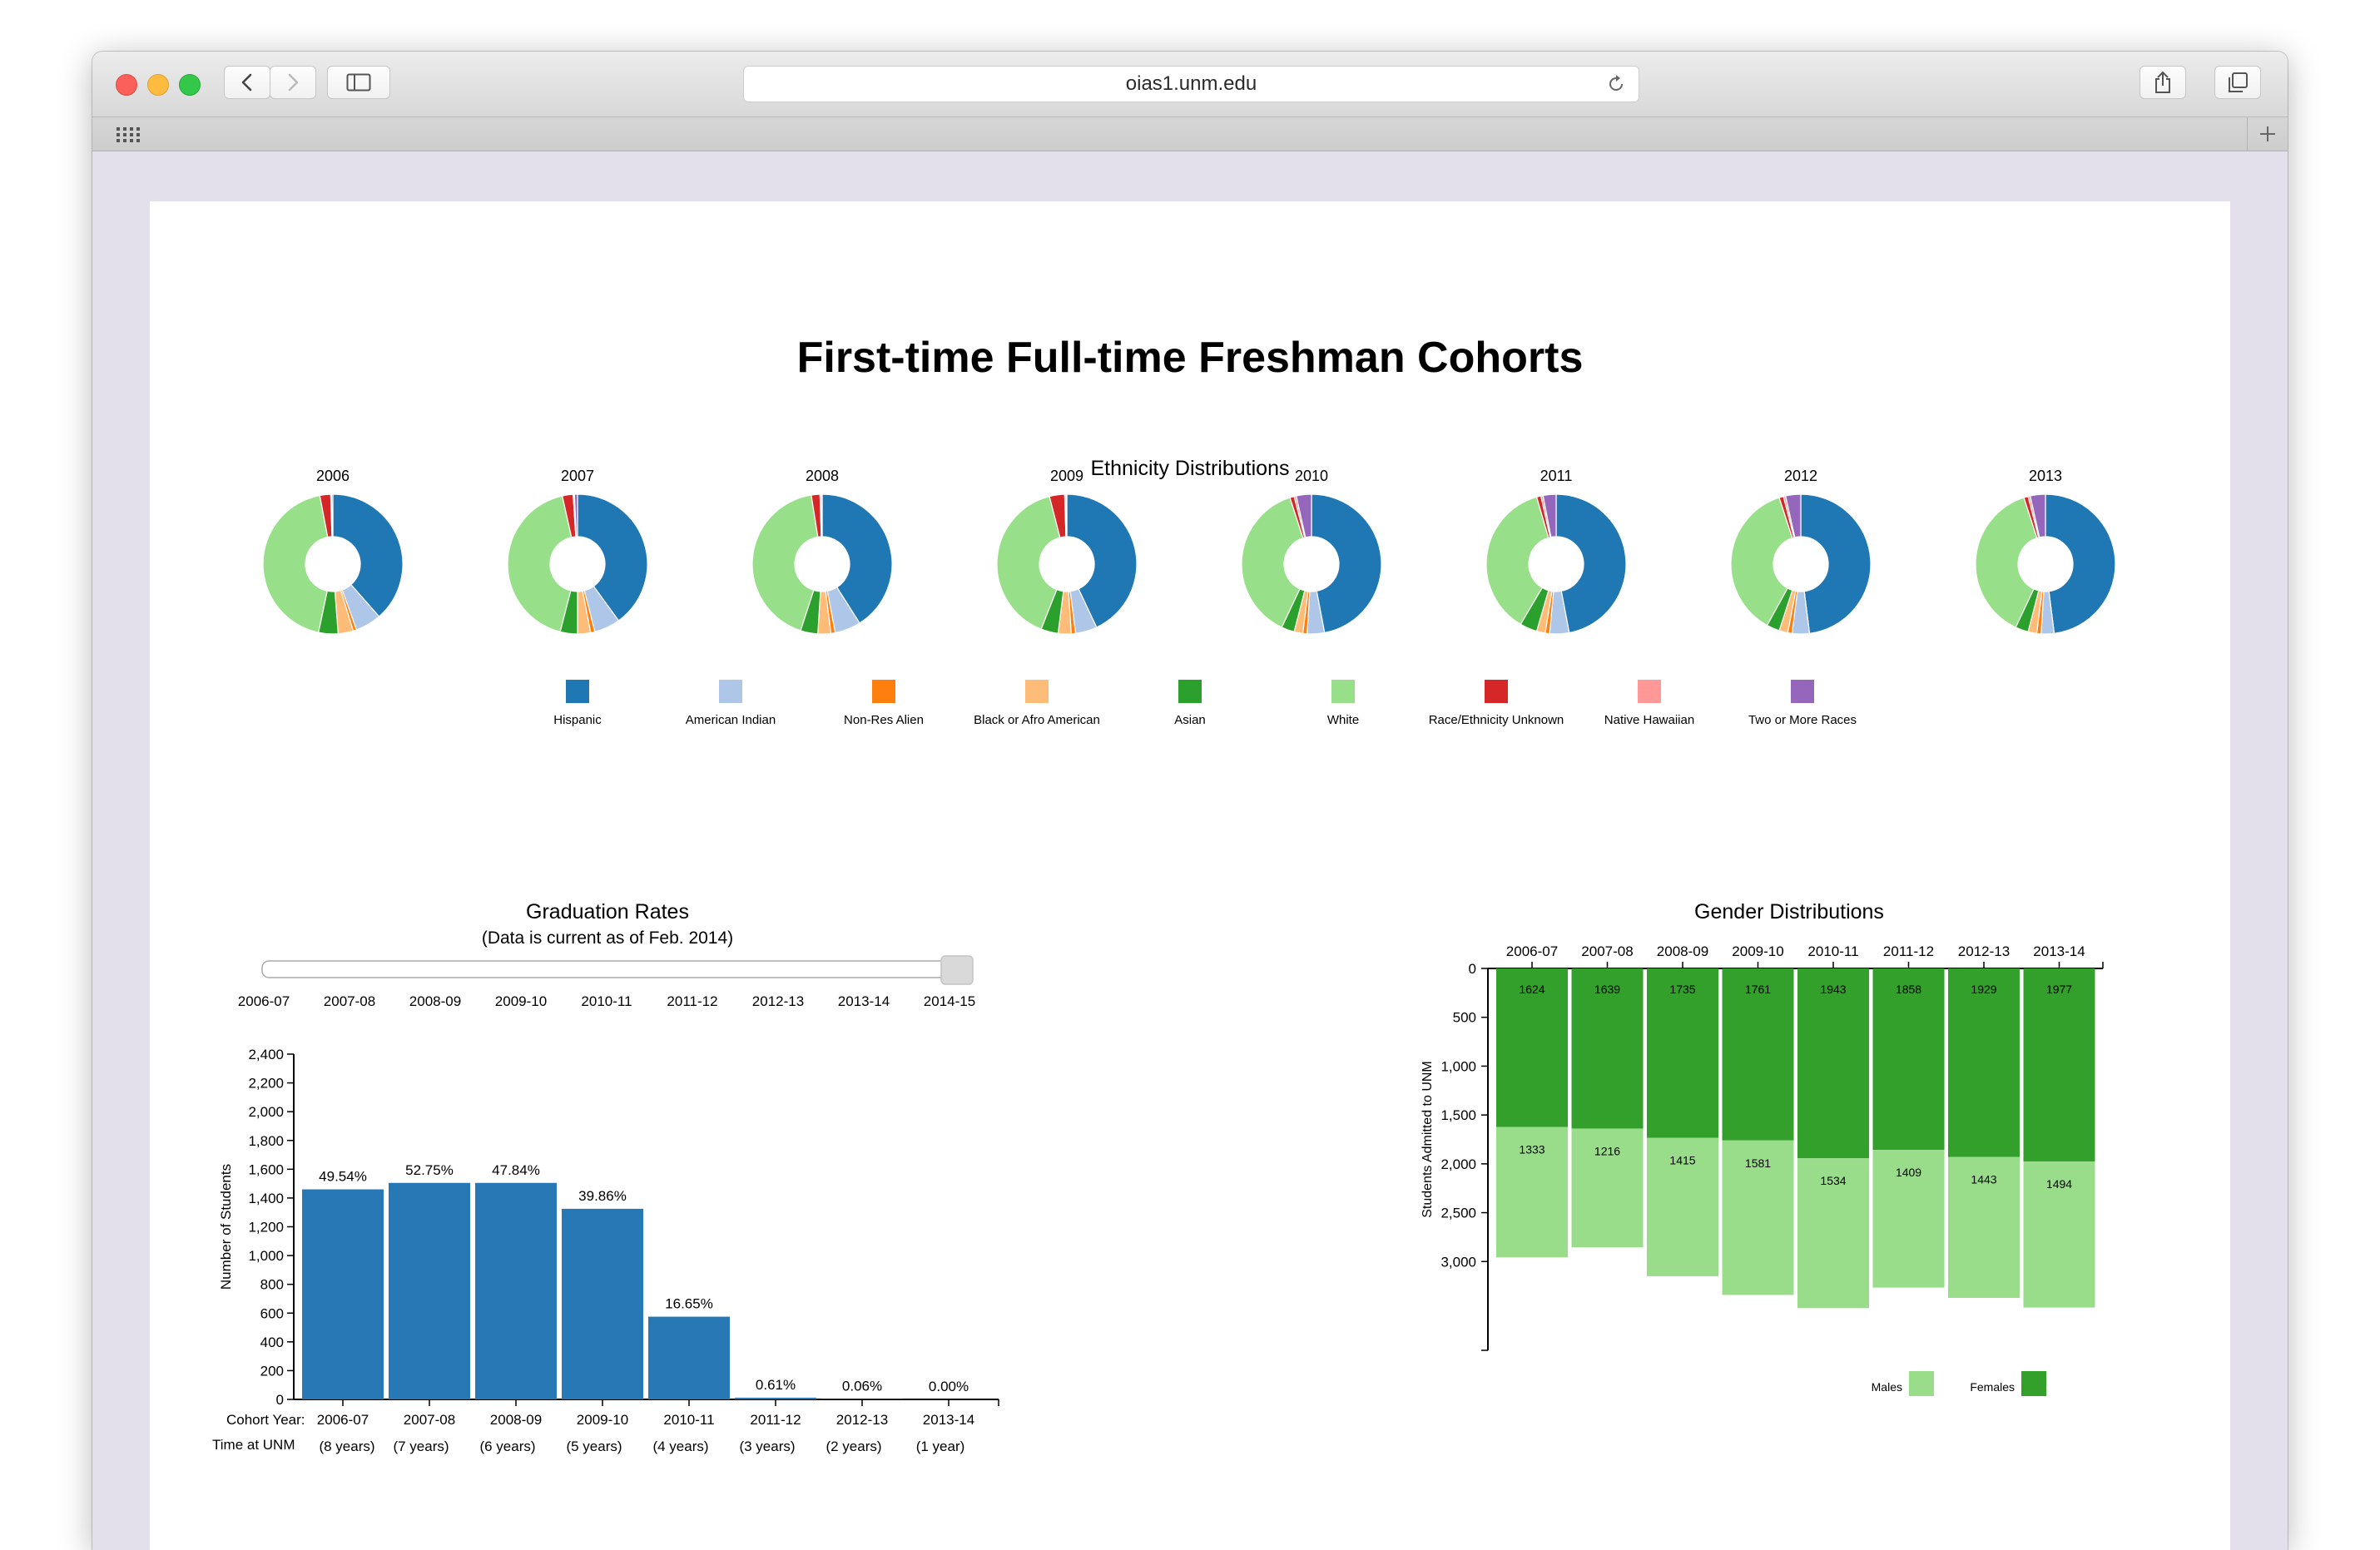  What do you see at coordinates (776, 1385) in the screenshot?
I see `bar-data-label: 0.61%` at bounding box center [776, 1385].